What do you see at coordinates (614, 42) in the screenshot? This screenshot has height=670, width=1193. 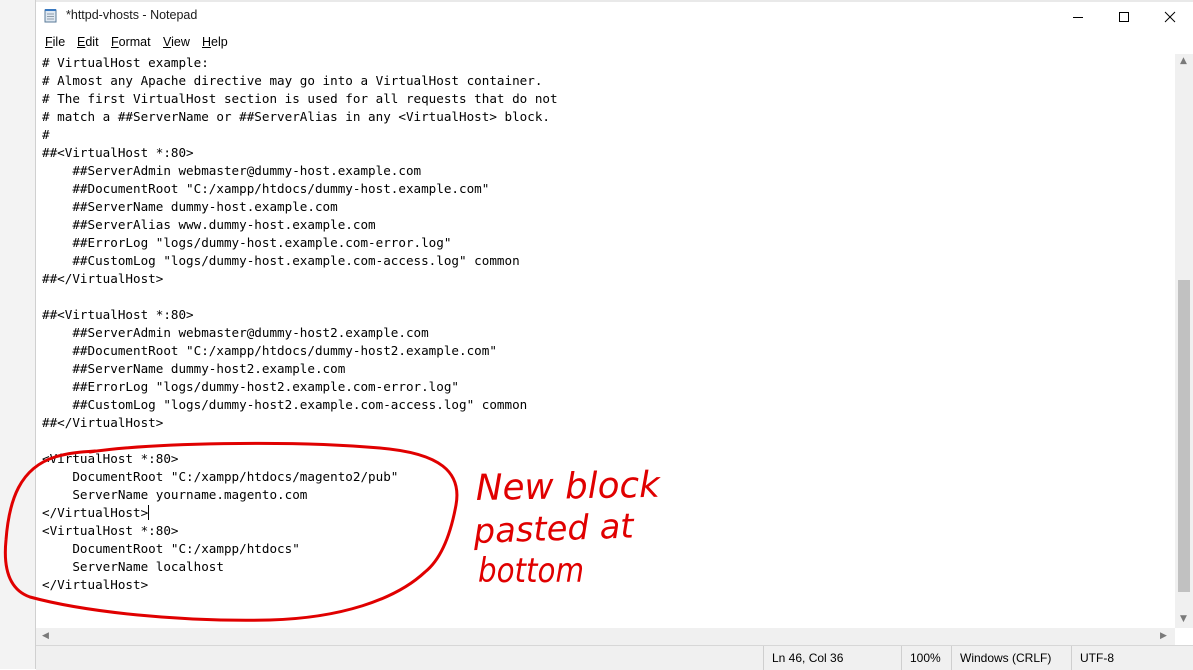 I see `menu-bar: File Edit Format View Help` at bounding box center [614, 42].